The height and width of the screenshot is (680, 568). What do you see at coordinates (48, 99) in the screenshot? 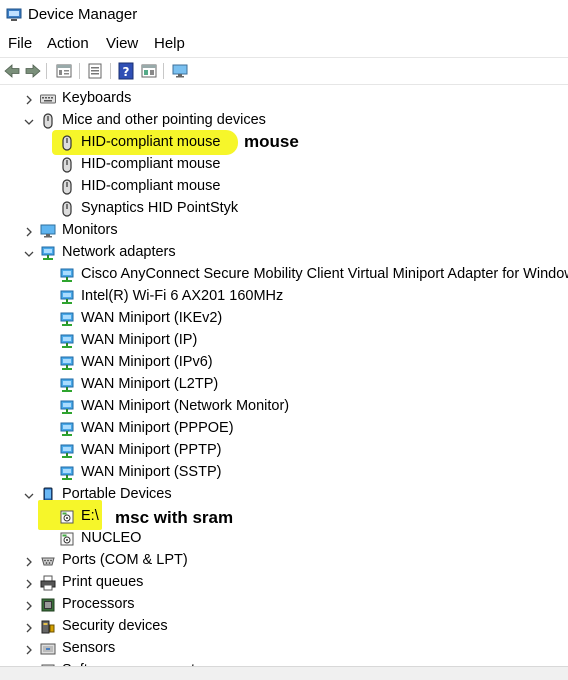
I see `keyboard-icon` at bounding box center [48, 99].